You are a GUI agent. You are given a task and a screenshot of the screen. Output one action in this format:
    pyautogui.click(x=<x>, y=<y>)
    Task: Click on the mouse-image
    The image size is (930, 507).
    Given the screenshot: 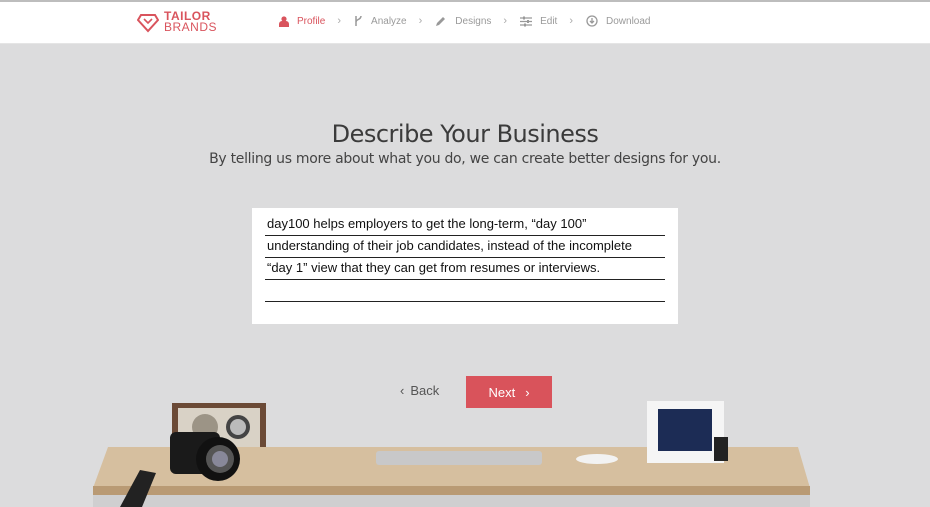 What is the action you would take?
    pyautogui.click(x=597, y=459)
    